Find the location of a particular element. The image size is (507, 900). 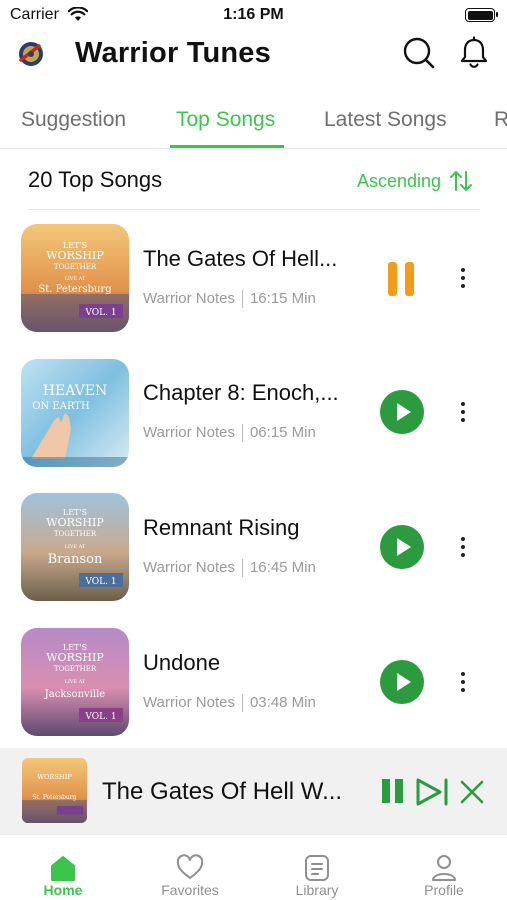

pause-button is located at coordinates (403, 279).